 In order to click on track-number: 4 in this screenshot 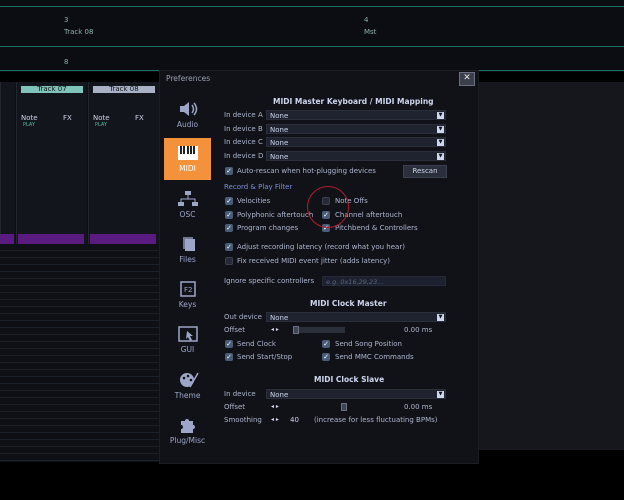, I will do `click(366, 20)`.